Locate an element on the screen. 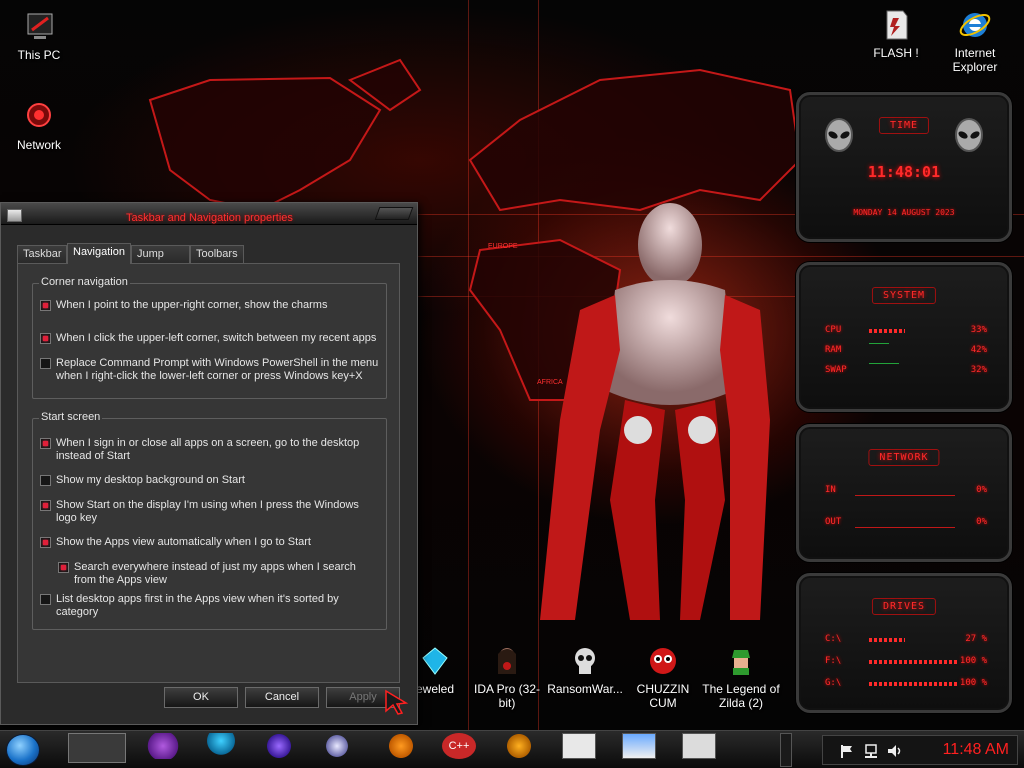 The height and width of the screenshot is (768, 1024). network-gadget: NETWORK IN 0% OUT 0% is located at coordinates (904, 493).